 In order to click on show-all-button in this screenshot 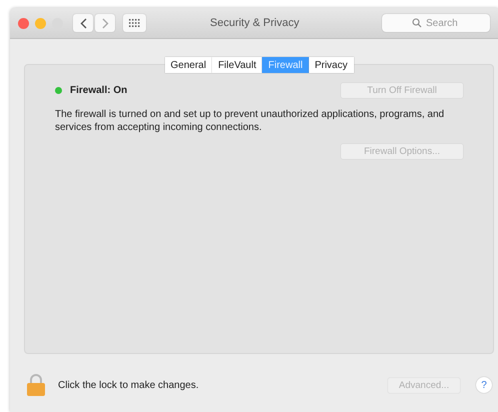, I will do `click(134, 23)`.